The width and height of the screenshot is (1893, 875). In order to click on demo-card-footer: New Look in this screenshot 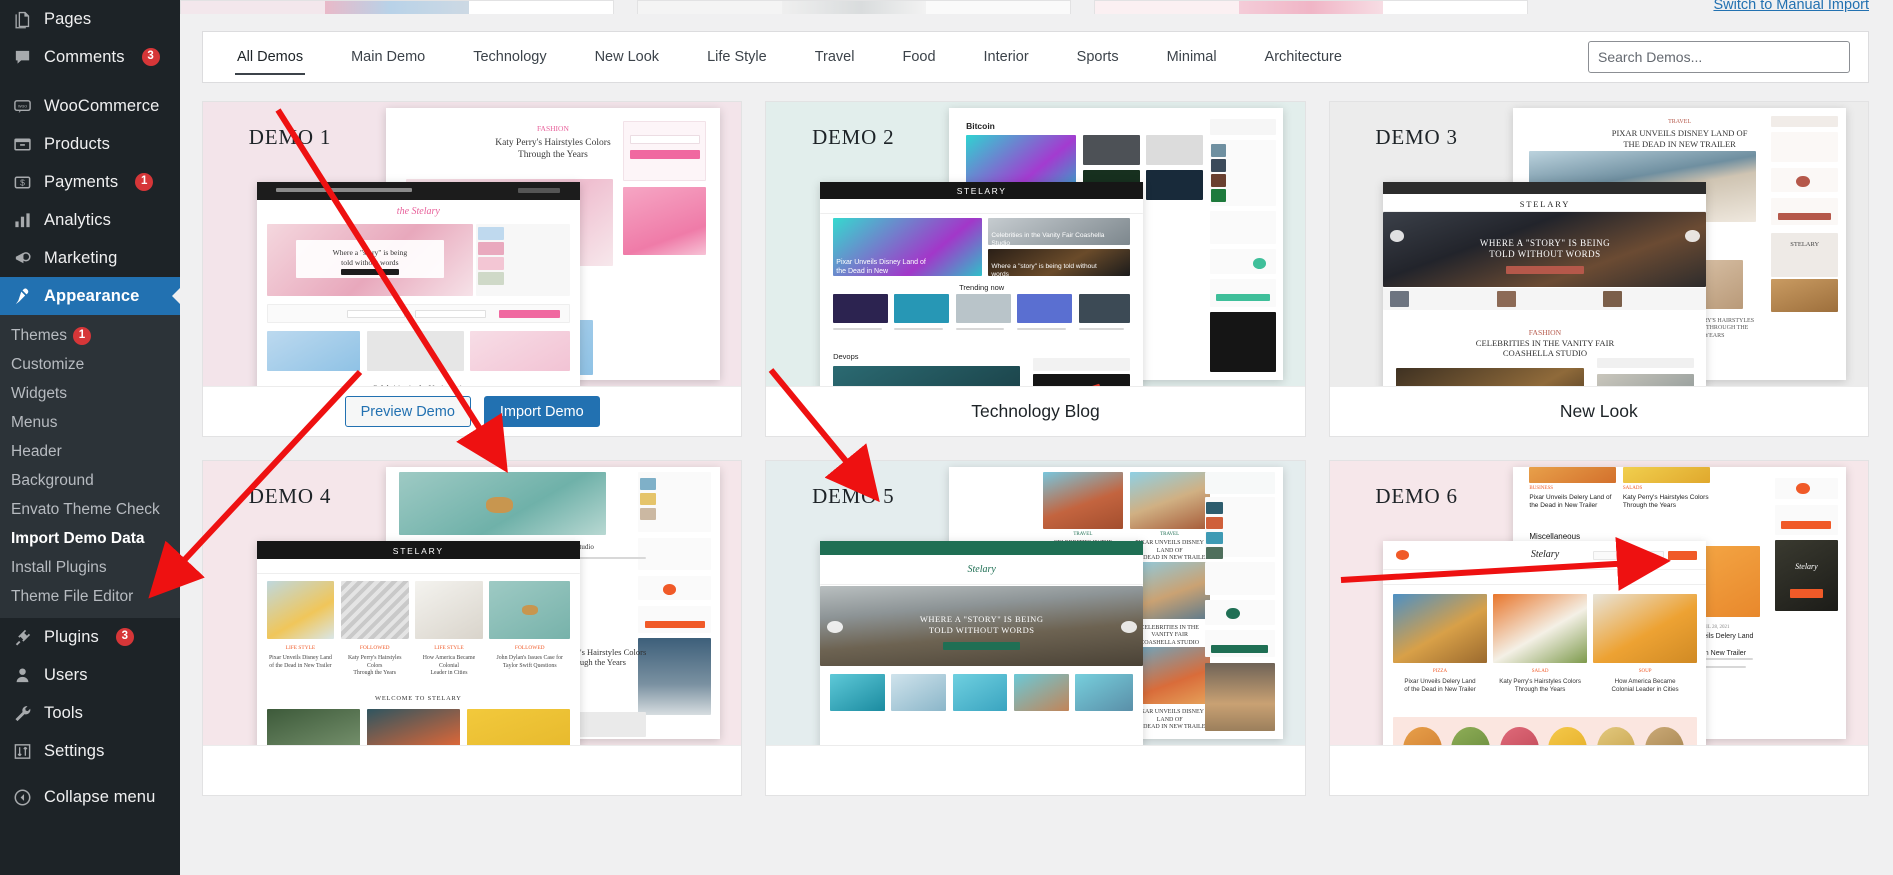, I will do `click(1598, 411)`.